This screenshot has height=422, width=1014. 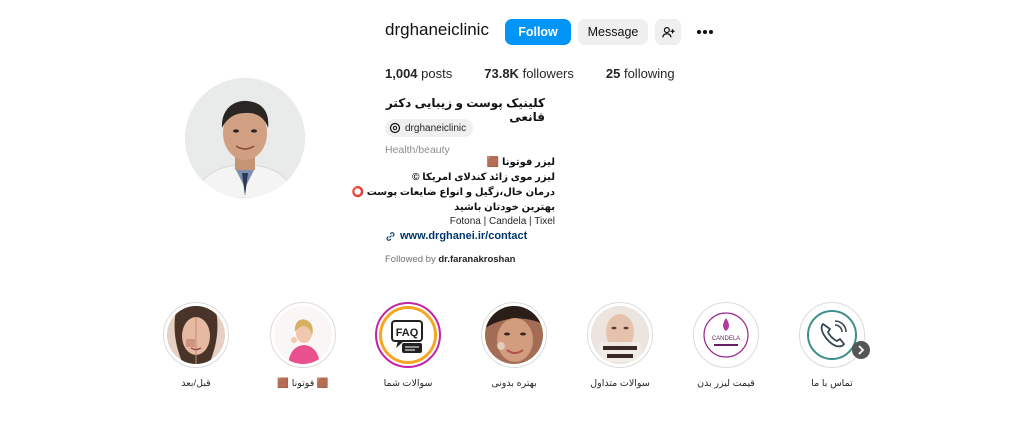 I want to click on chevron-right-icon, so click(x=861, y=350).